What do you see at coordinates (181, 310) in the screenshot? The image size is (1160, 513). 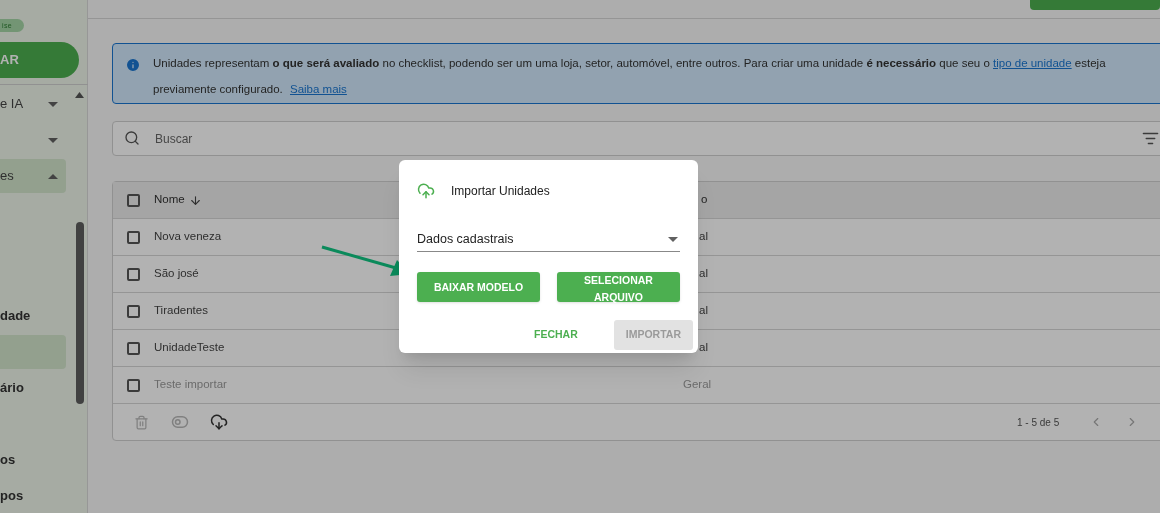 I see `table-cell: Tiradentes` at bounding box center [181, 310].